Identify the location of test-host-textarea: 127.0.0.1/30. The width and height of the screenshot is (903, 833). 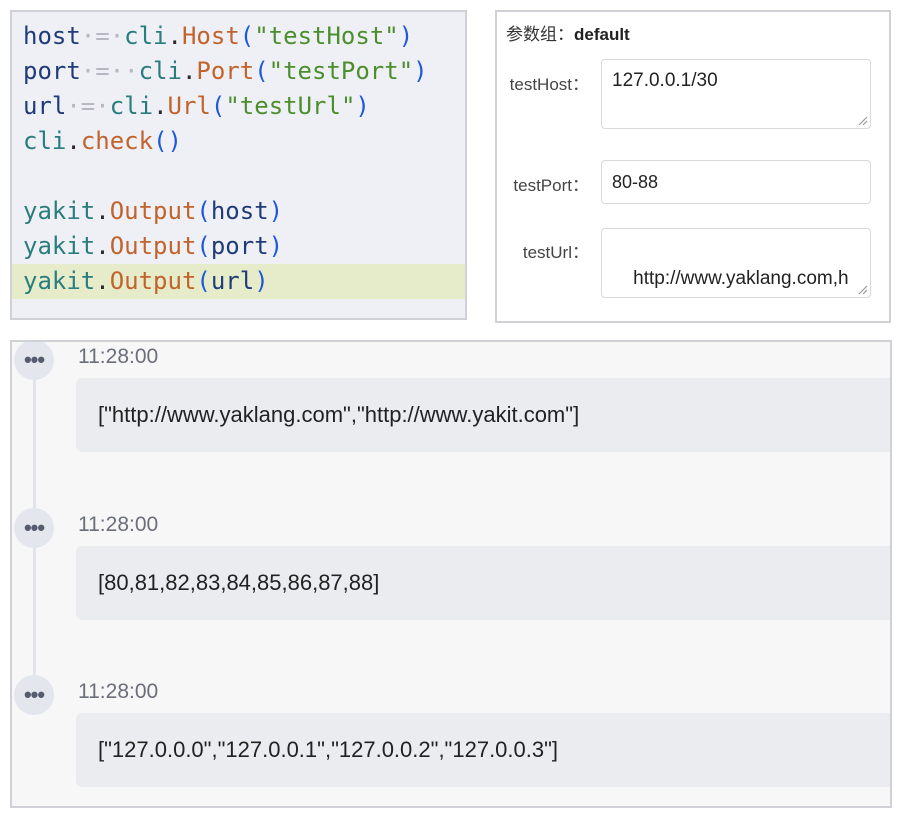
(736, 94).